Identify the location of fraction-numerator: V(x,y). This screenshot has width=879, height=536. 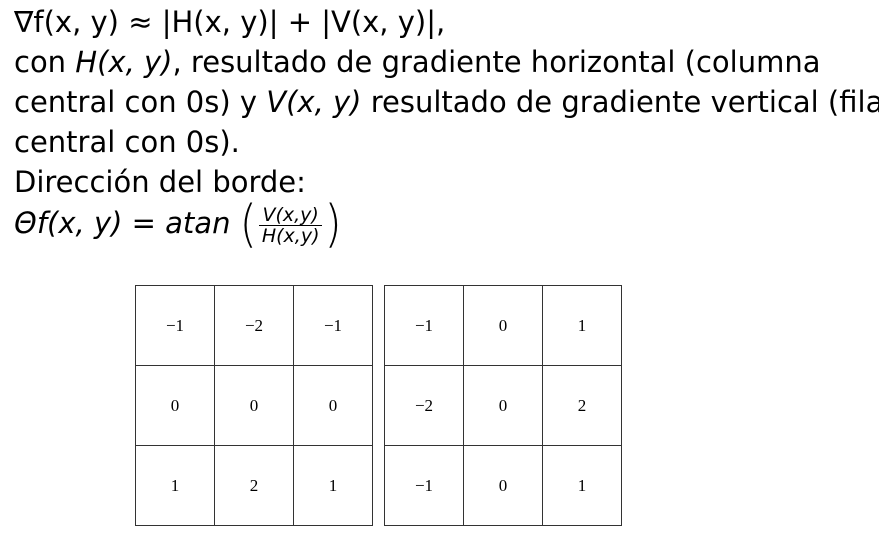
(290, 215).